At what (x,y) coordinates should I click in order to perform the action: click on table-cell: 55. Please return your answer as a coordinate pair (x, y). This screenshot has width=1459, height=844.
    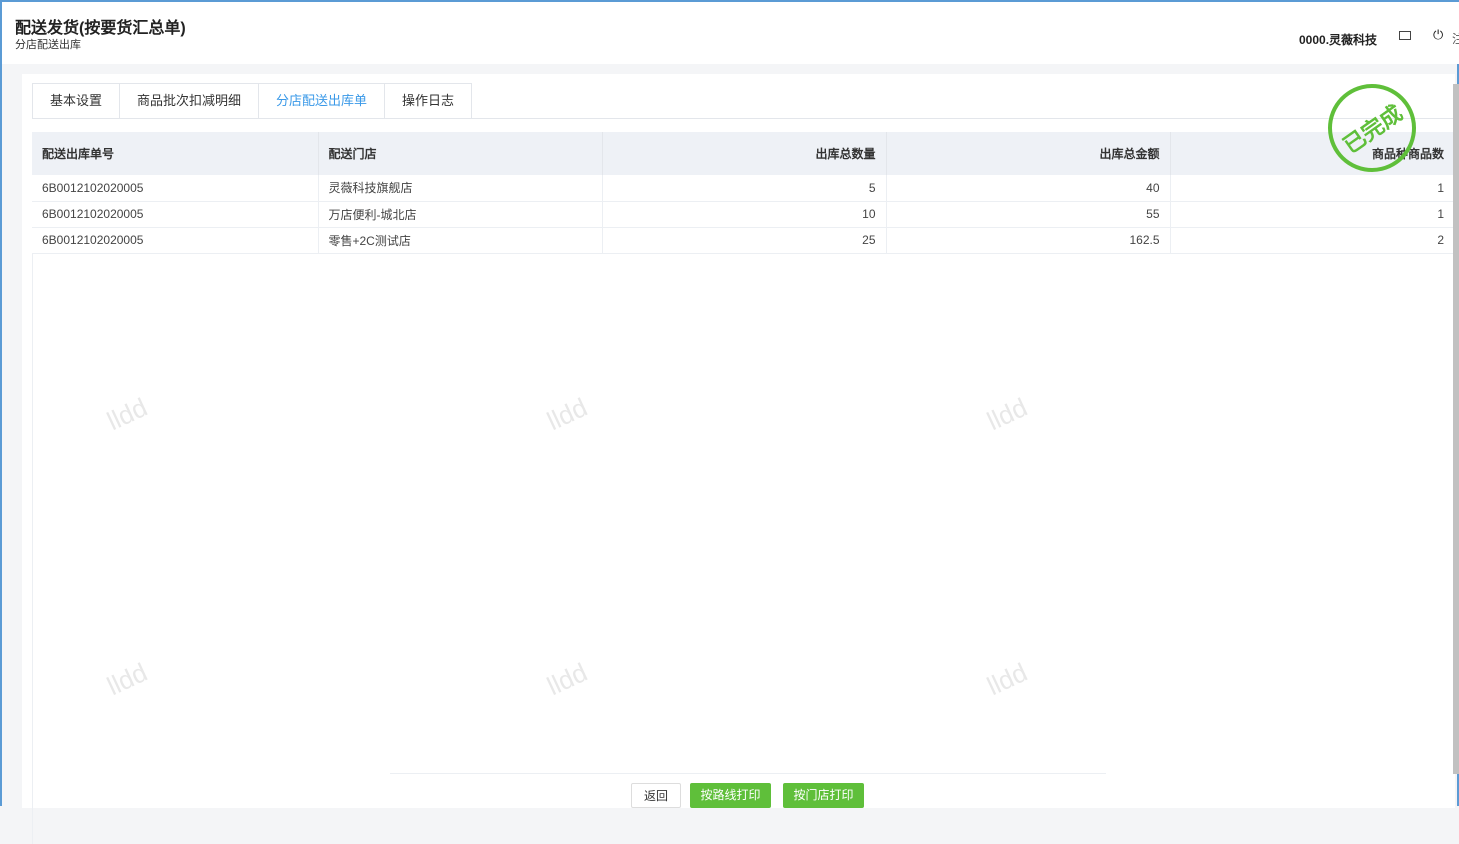
    Looking at the image, I should click on (1028, 214).